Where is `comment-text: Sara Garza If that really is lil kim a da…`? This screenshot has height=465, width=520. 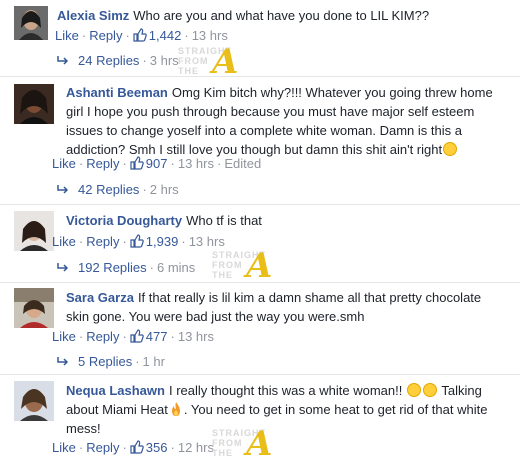
comment-text: Sara Garza If that really is lil kim a da… is located at coordinates (286, 307).